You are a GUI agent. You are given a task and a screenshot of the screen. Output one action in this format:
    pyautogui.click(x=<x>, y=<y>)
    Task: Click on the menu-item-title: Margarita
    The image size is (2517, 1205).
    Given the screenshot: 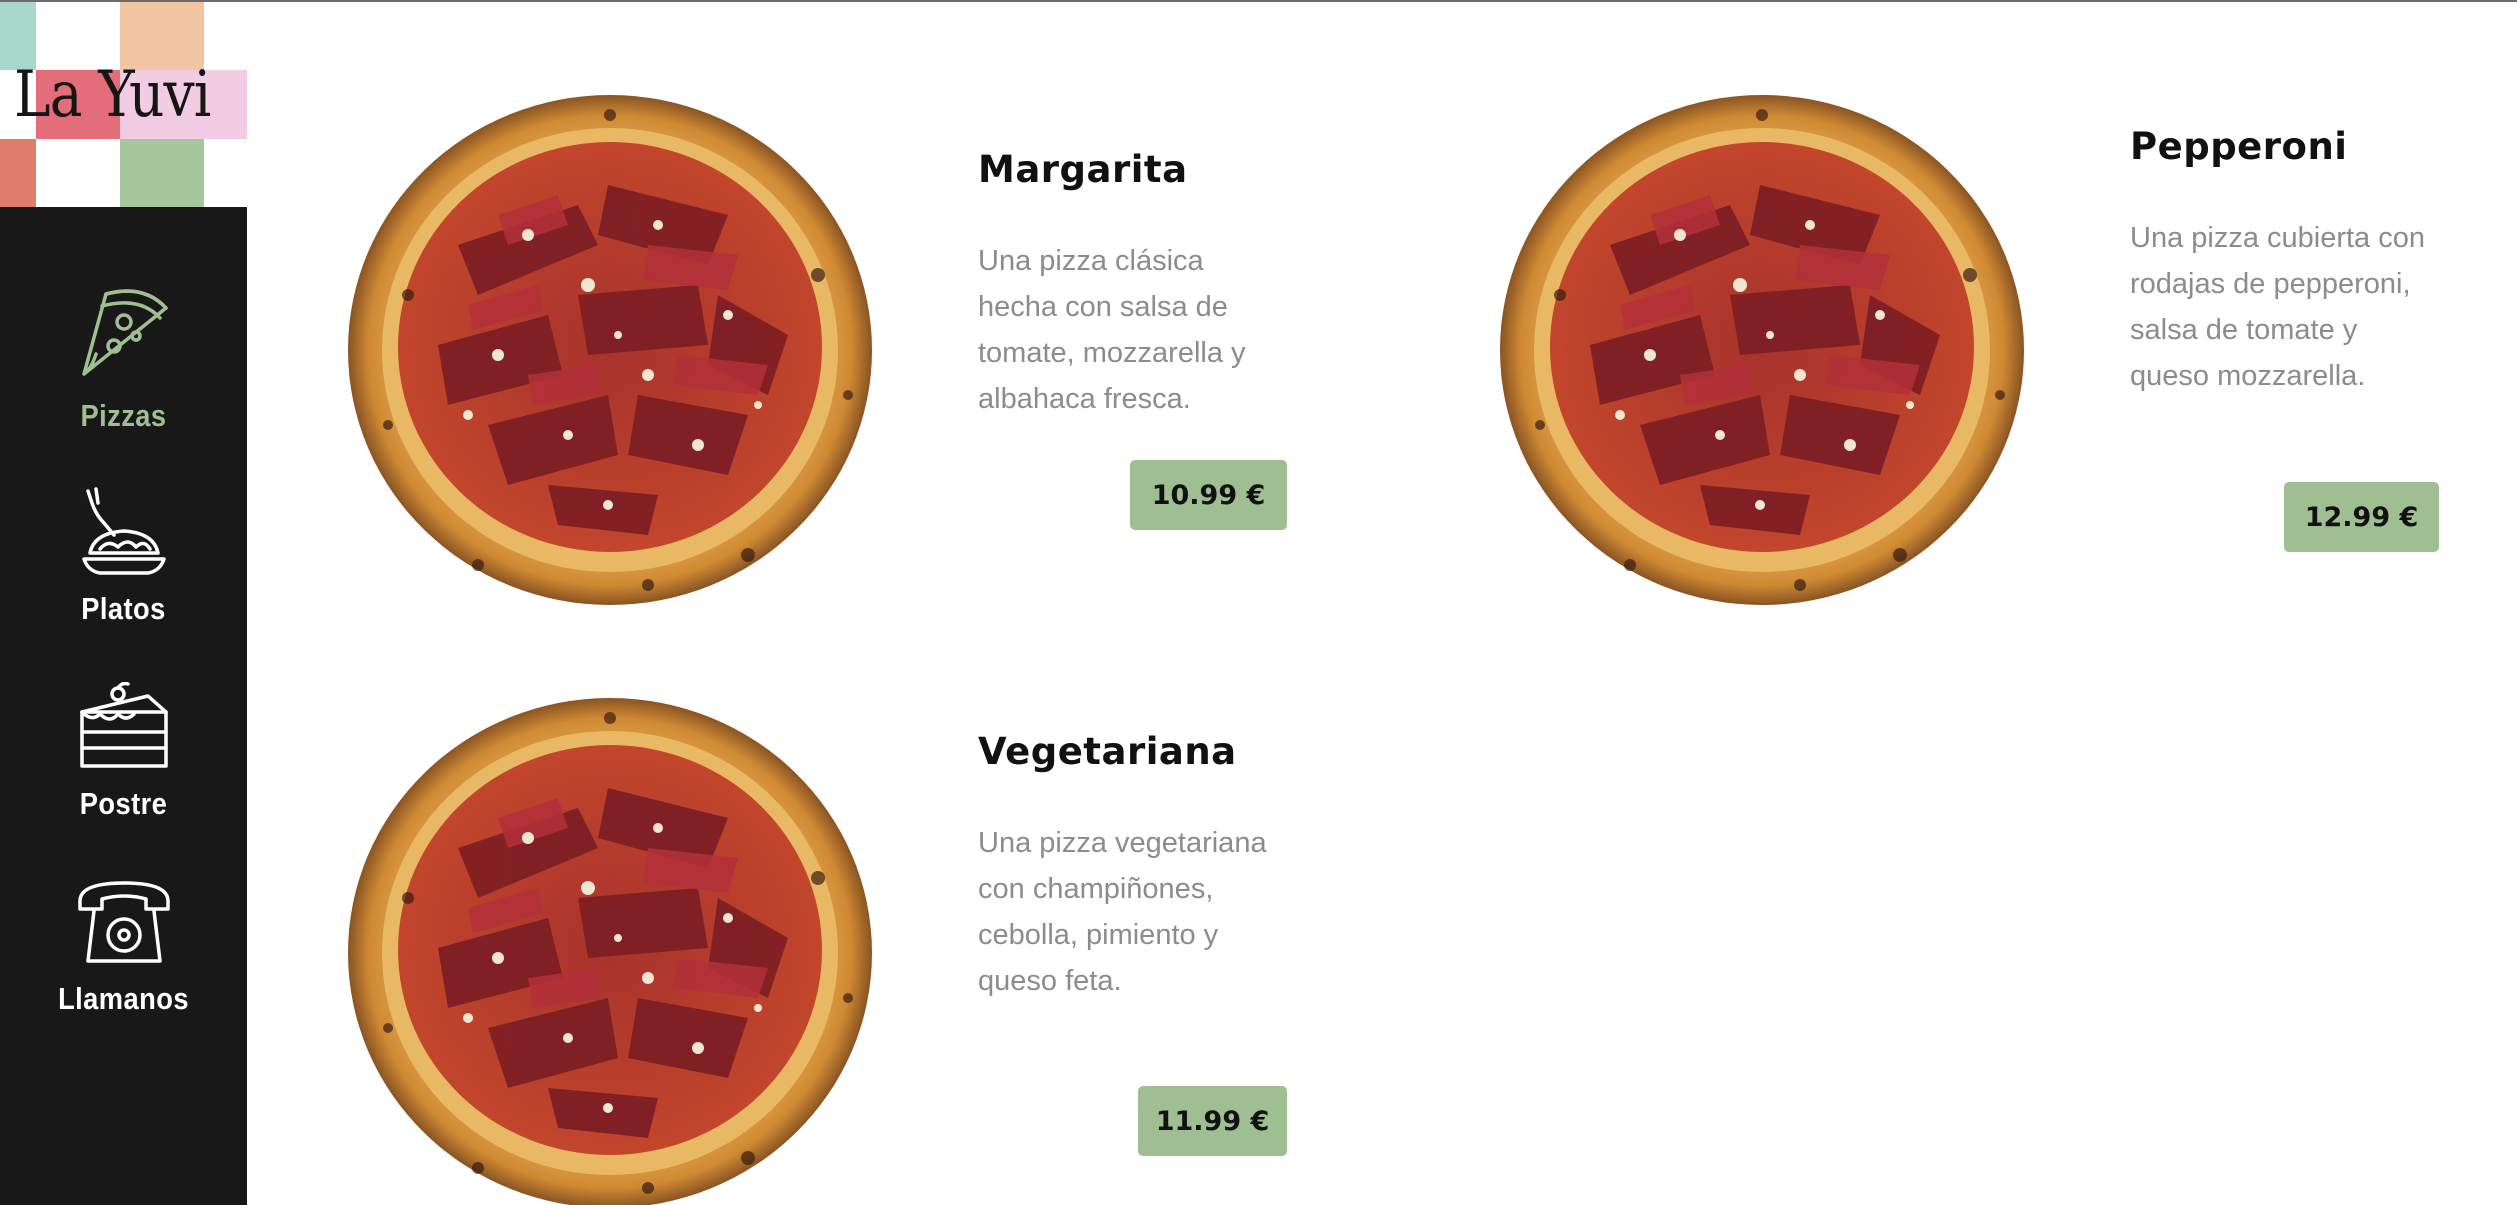 What is the action you would take?
    pyautogui.click(x=1083, y=169)
    